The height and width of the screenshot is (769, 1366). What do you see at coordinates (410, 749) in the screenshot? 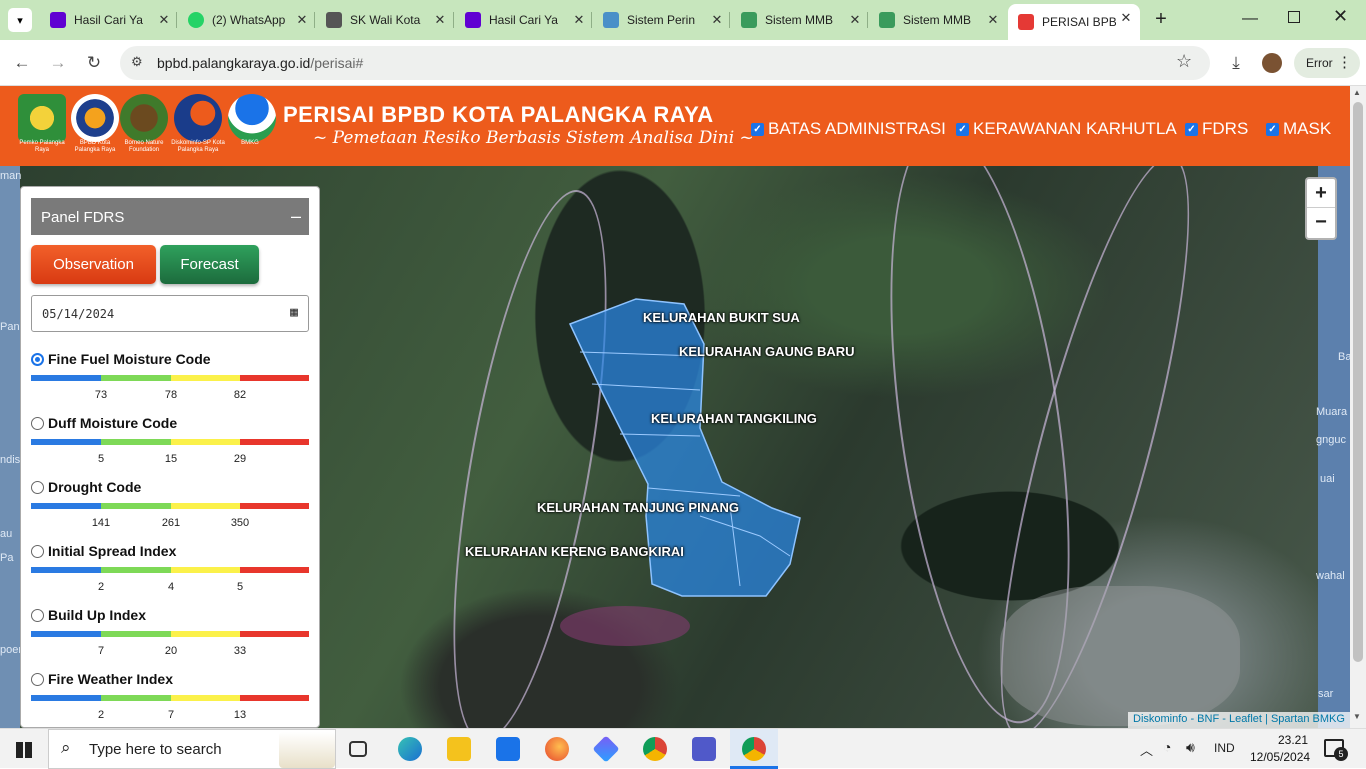
I see `edge-icon` at bounding box center [410, 749].